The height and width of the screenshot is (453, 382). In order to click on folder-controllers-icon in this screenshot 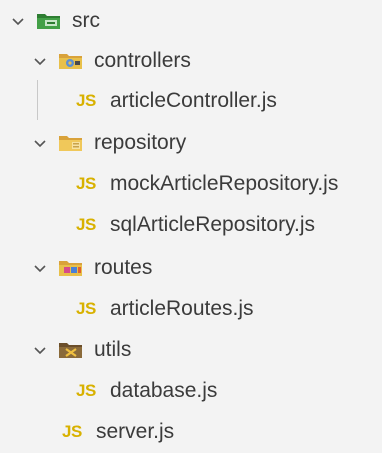, I will do `click(71, 61)`.